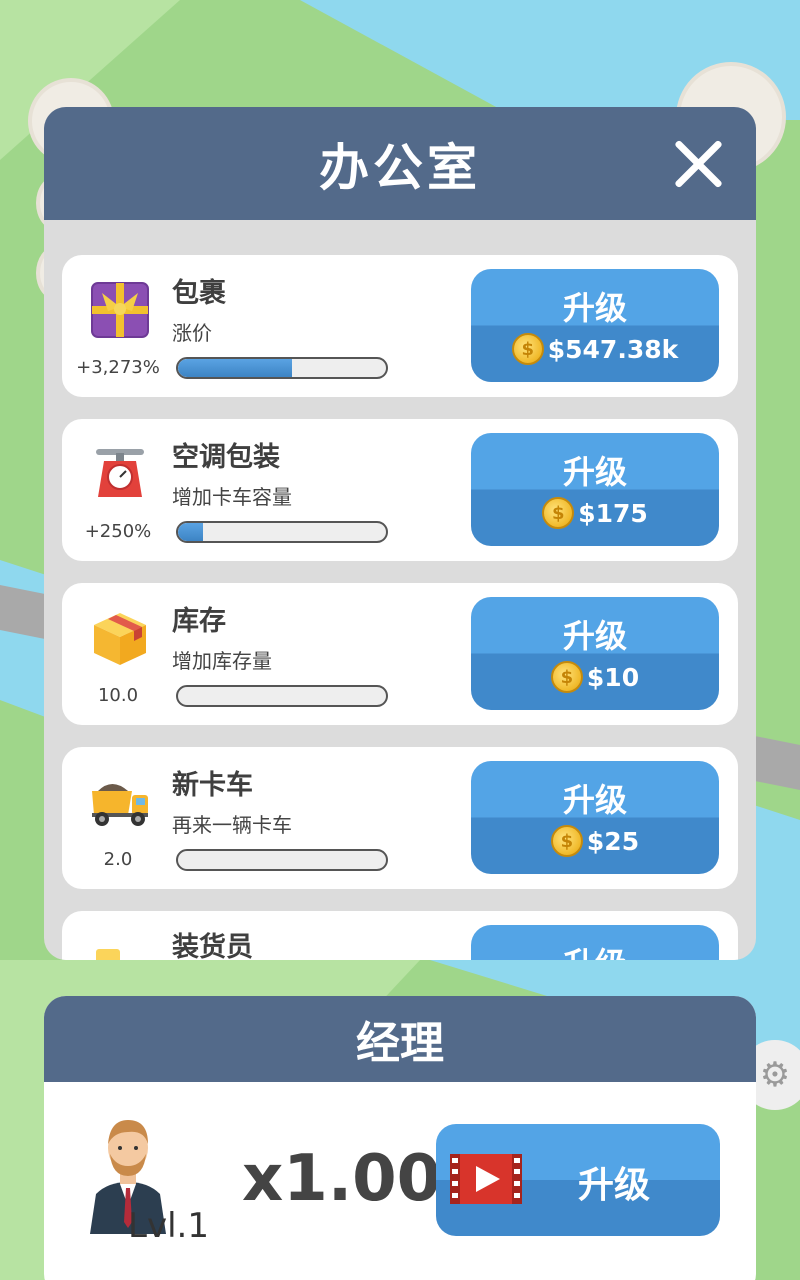 This screenshot has width=800, height=1280. I want to click on upgrade-card-loader: 装货员 升级, so click(400, 935).